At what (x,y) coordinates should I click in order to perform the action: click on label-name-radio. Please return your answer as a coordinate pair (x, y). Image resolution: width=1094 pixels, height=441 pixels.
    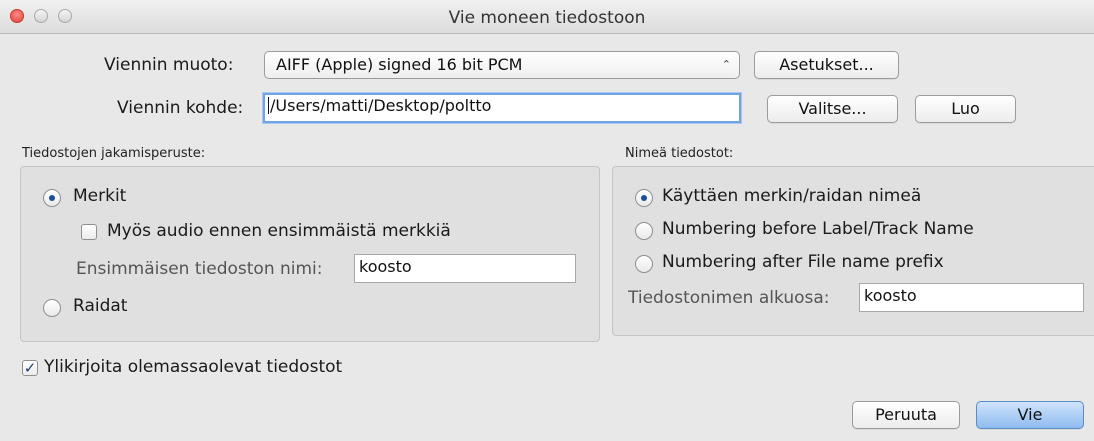
    Looking at the image, I should click on (644, 198).